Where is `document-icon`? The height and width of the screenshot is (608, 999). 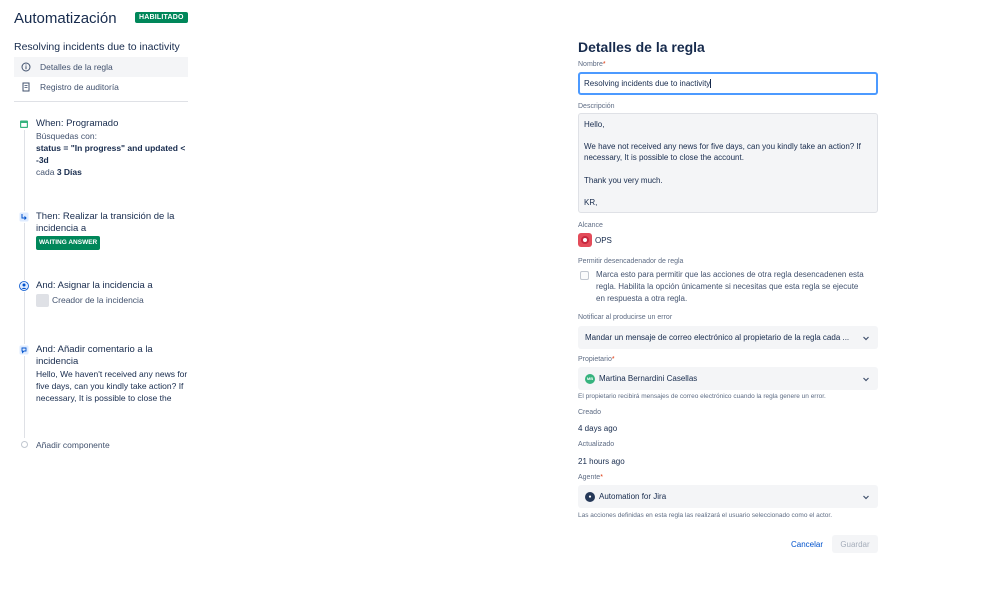 document-icon is located at coordinates (26, 87).